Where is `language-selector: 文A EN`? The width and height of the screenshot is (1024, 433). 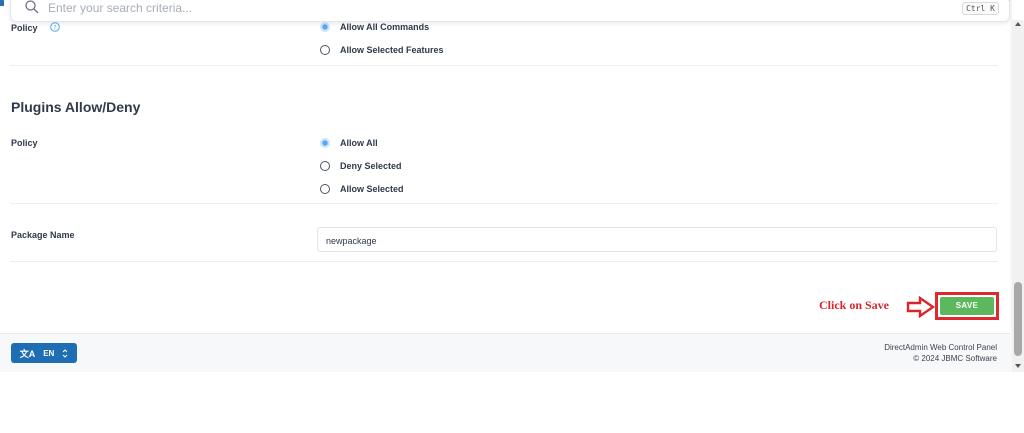
language-selector: 文A EN is located at coordinates (44, 353).